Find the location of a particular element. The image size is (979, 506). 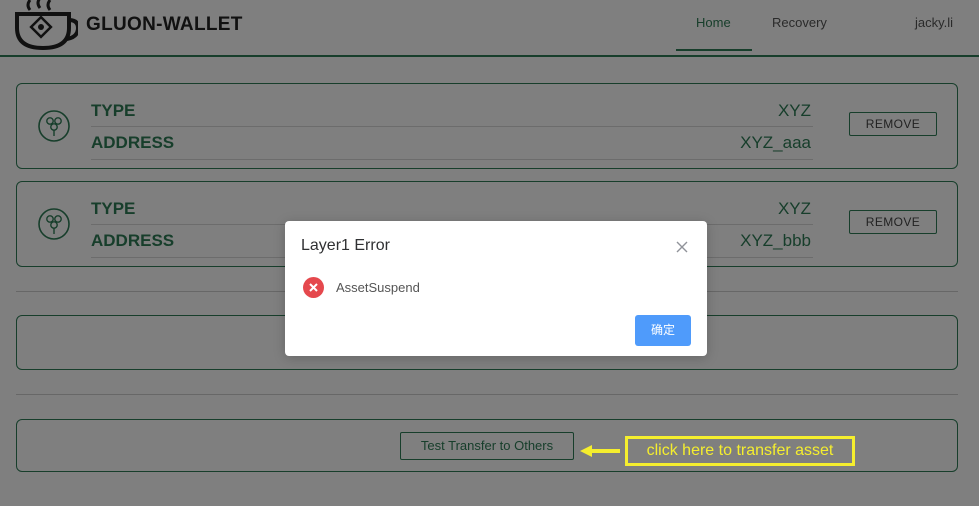

confirm-button: 确定 is located at coordinates (663, 330).